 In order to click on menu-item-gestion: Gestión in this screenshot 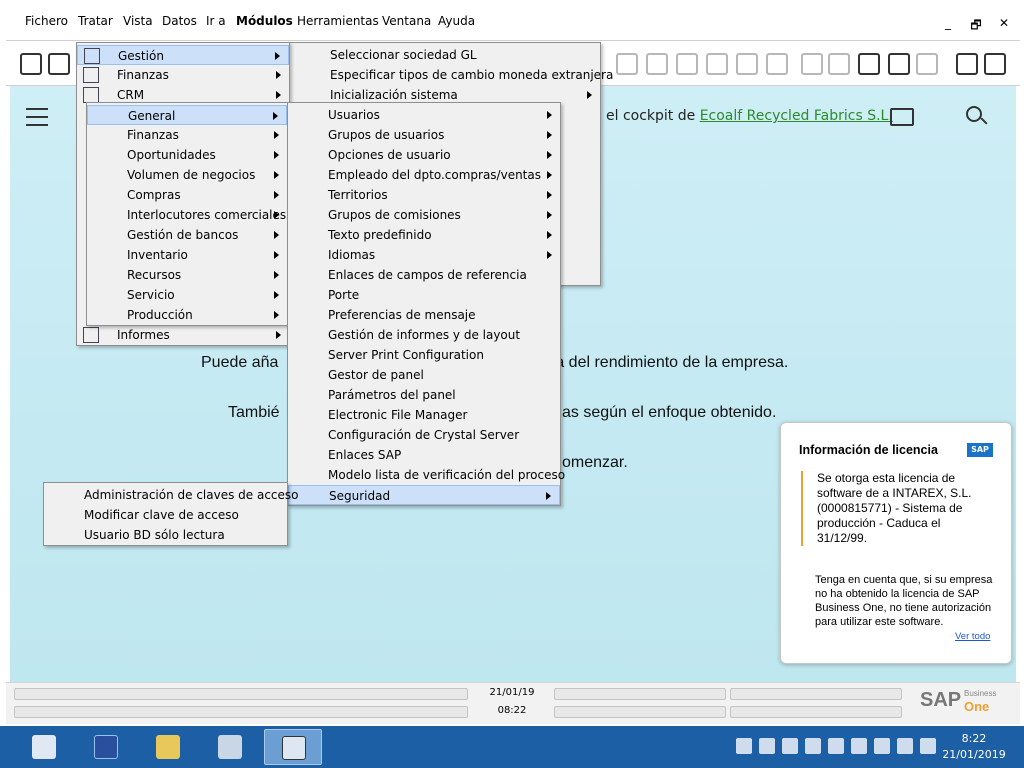, I will do `click(183, 55)`.